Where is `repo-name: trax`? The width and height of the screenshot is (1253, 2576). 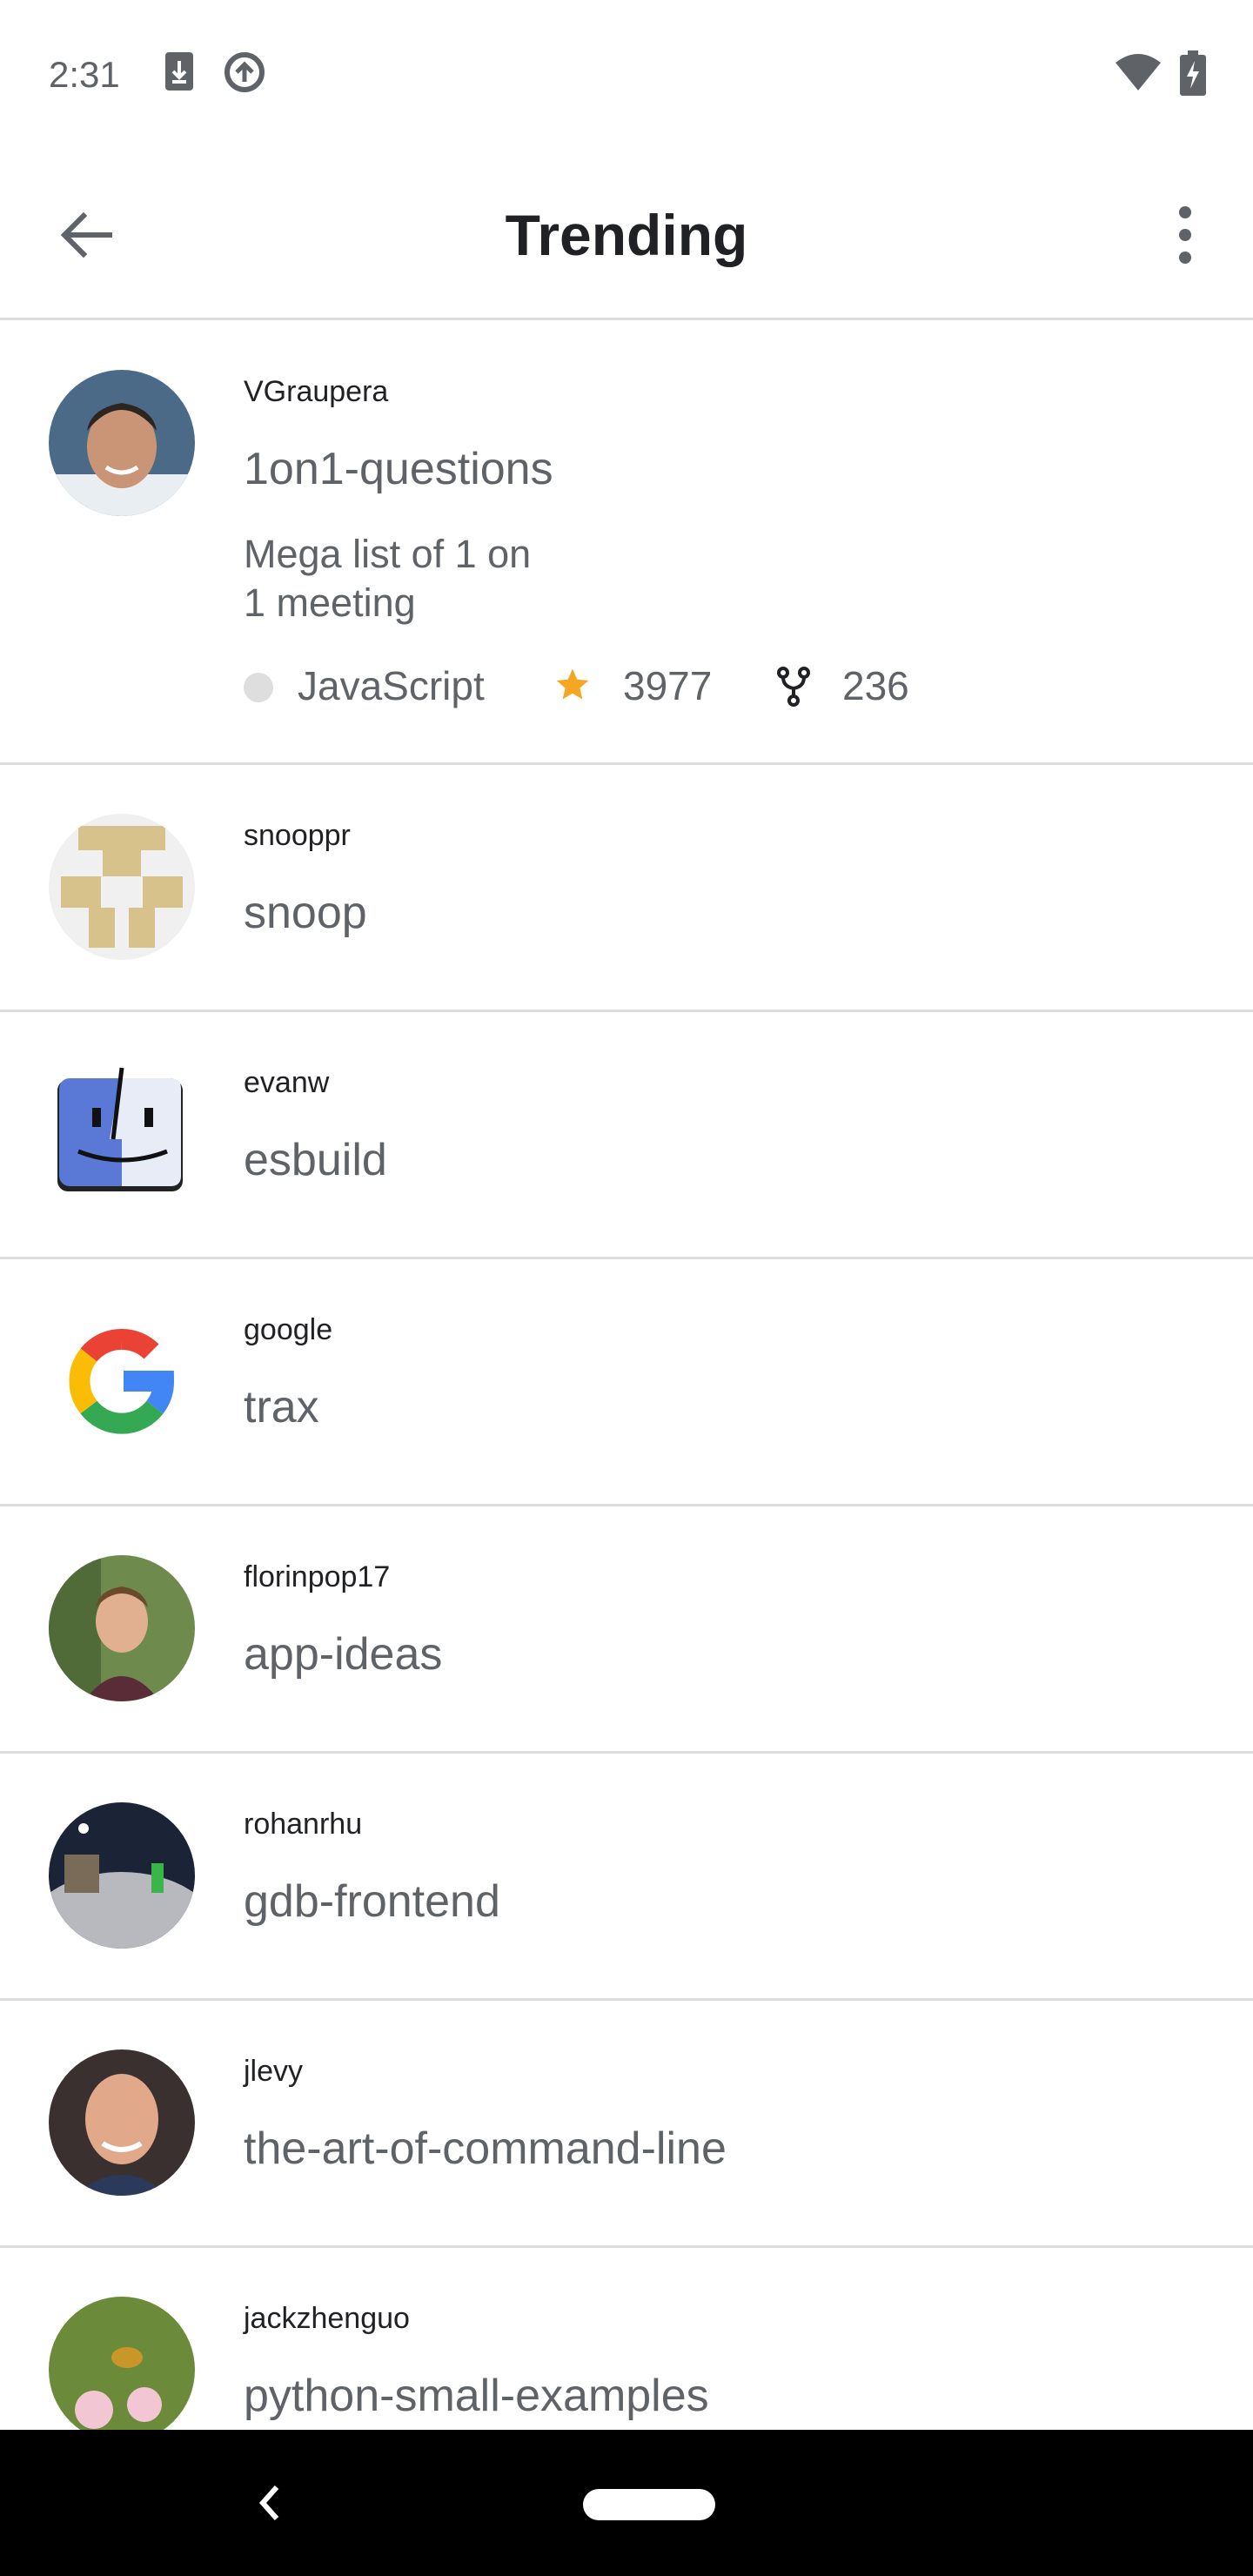 repo-name: trax is located at coordinates (281, 1407).